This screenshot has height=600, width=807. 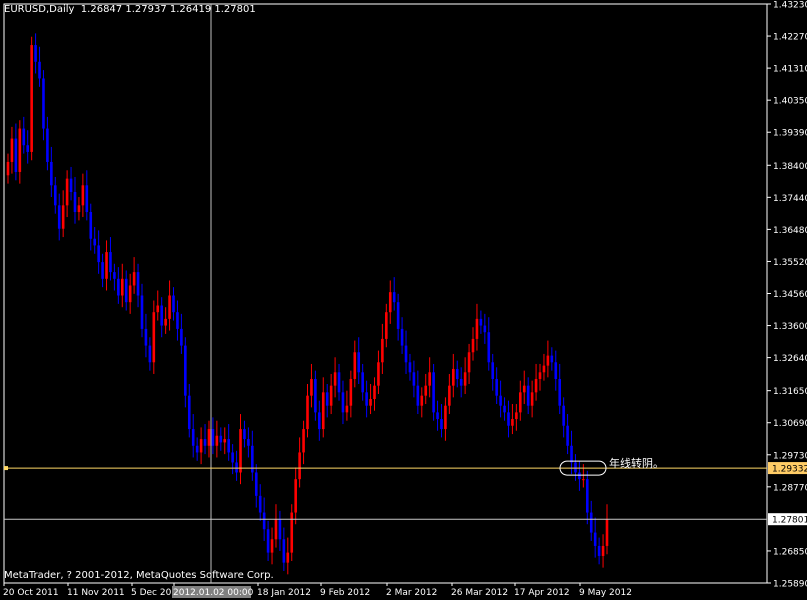 What do you see at coordinates (790, 102) in the screenshot?
I see `y-tick-label: 1.40350` at bounding box center [790, 102].